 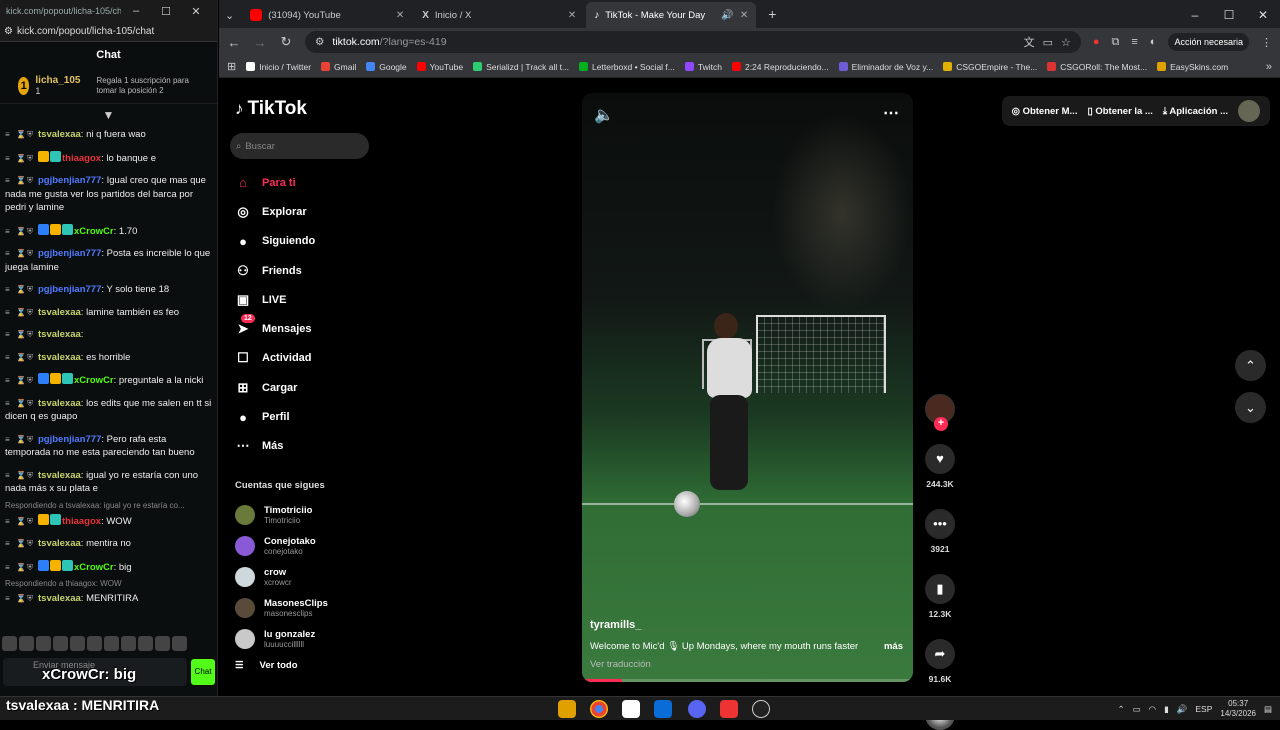 What do you see at coordinates (1153, 42) in the screenshot?
I see `profile-avatar-icon: ◐` at bounding box center [1153, 42].